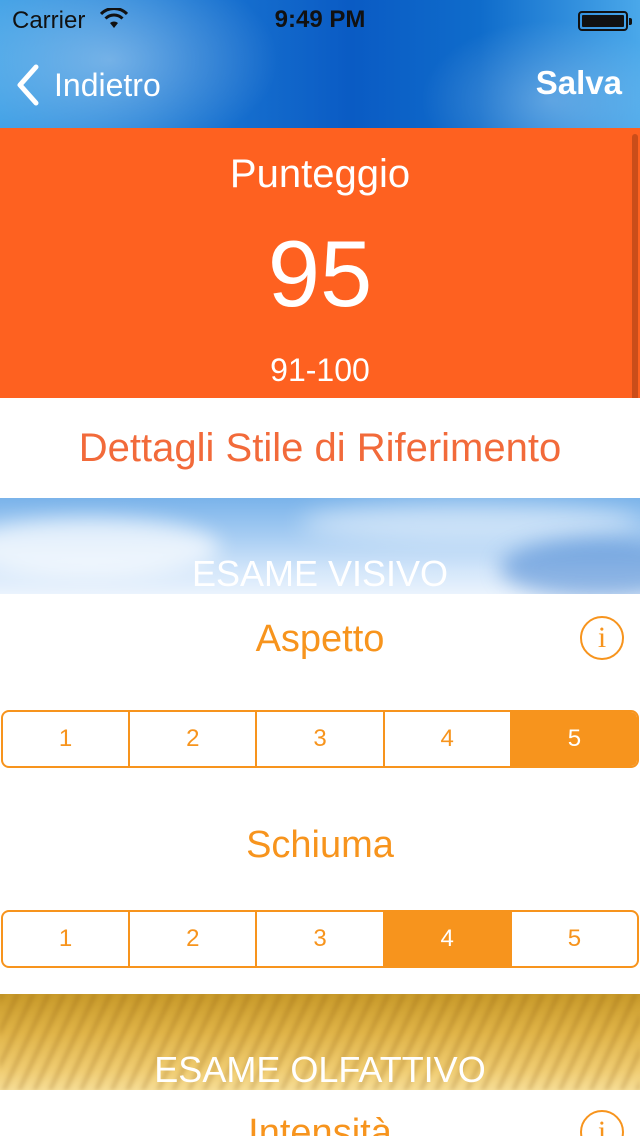  What do you see at coordinates (579, 83) in the screenshot?
I see `save-button: Salva` at bounding box center [579, 83].